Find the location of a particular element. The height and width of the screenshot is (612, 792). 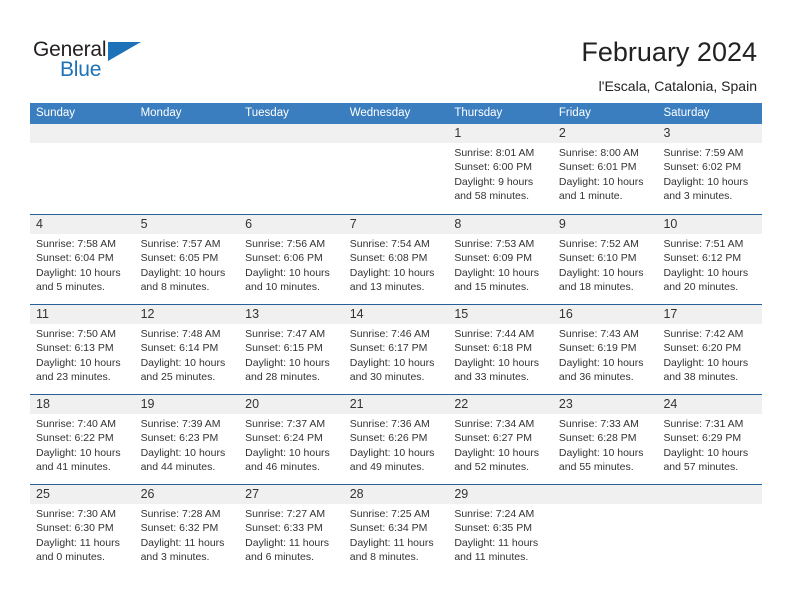

sunrise-text: Sunrise: 7:59 AM is located at coordinates (703, 153).